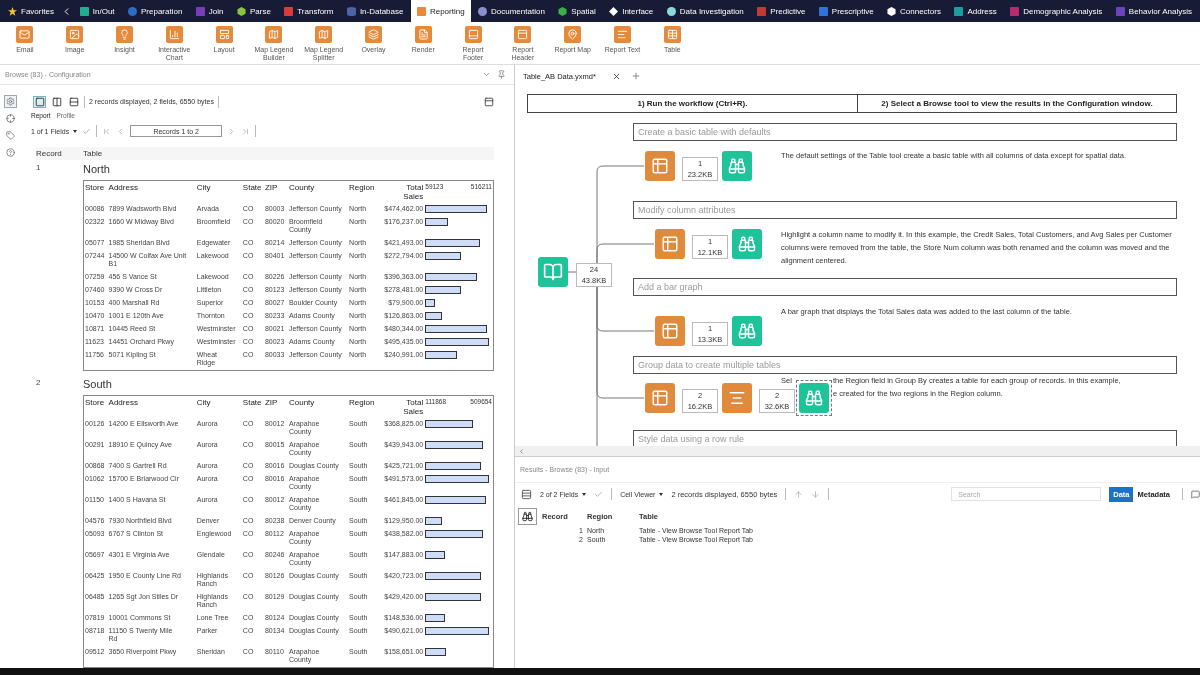 Image resolution: width=1200 pixels, height=675 pixels. Describe the element at coordinates (56, 101) in the screenshot. I see `columns-icon` at that location.